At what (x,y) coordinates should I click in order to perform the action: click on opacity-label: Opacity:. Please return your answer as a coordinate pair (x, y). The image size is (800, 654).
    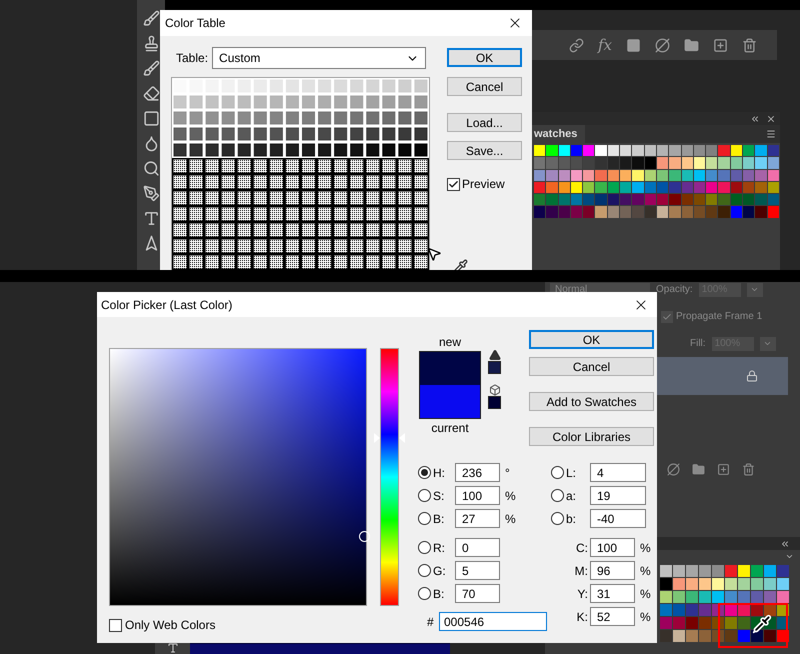
    Looking at the image, I should click on (674, 290).